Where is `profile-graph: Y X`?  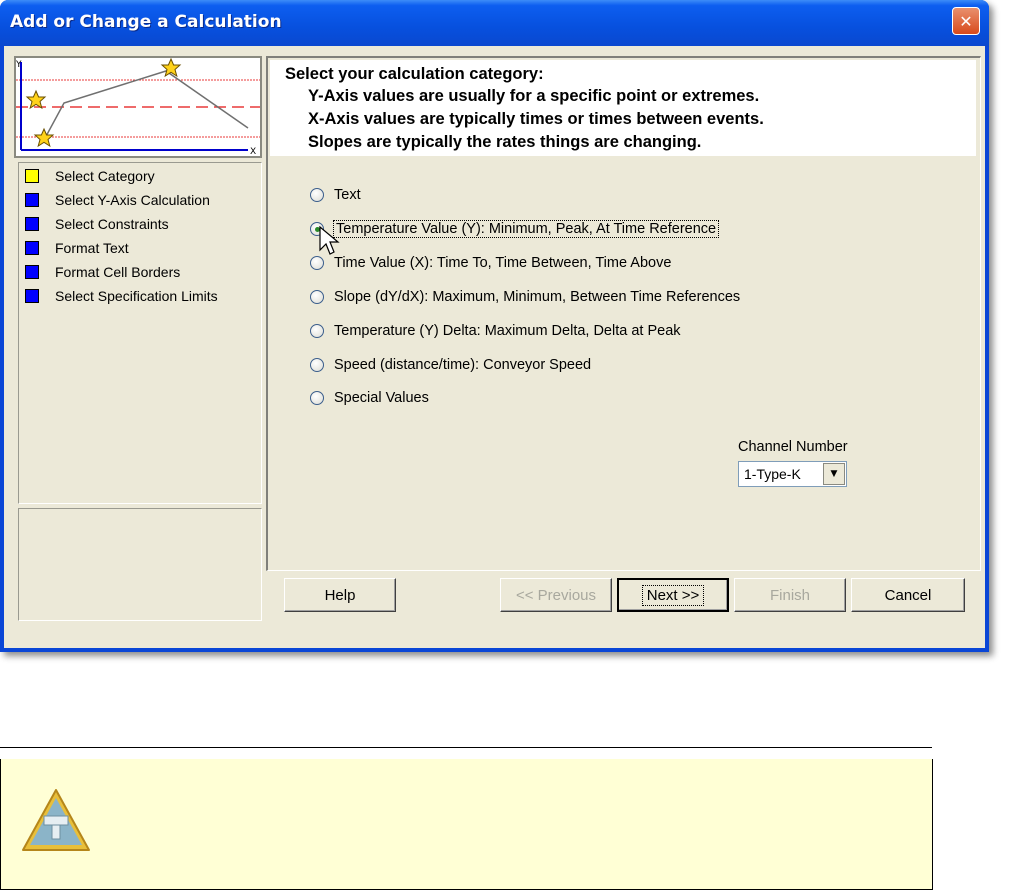 profile-graph: Y X is located at coordinates (137, 107).